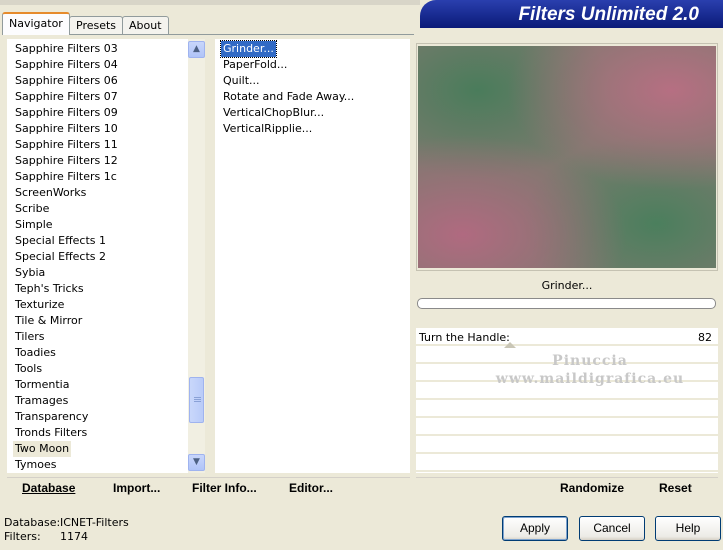  What do you see at coordinates (41, 401) in the screenshot?
I see `category-item: Tramages` at bounding box center [41, 401].